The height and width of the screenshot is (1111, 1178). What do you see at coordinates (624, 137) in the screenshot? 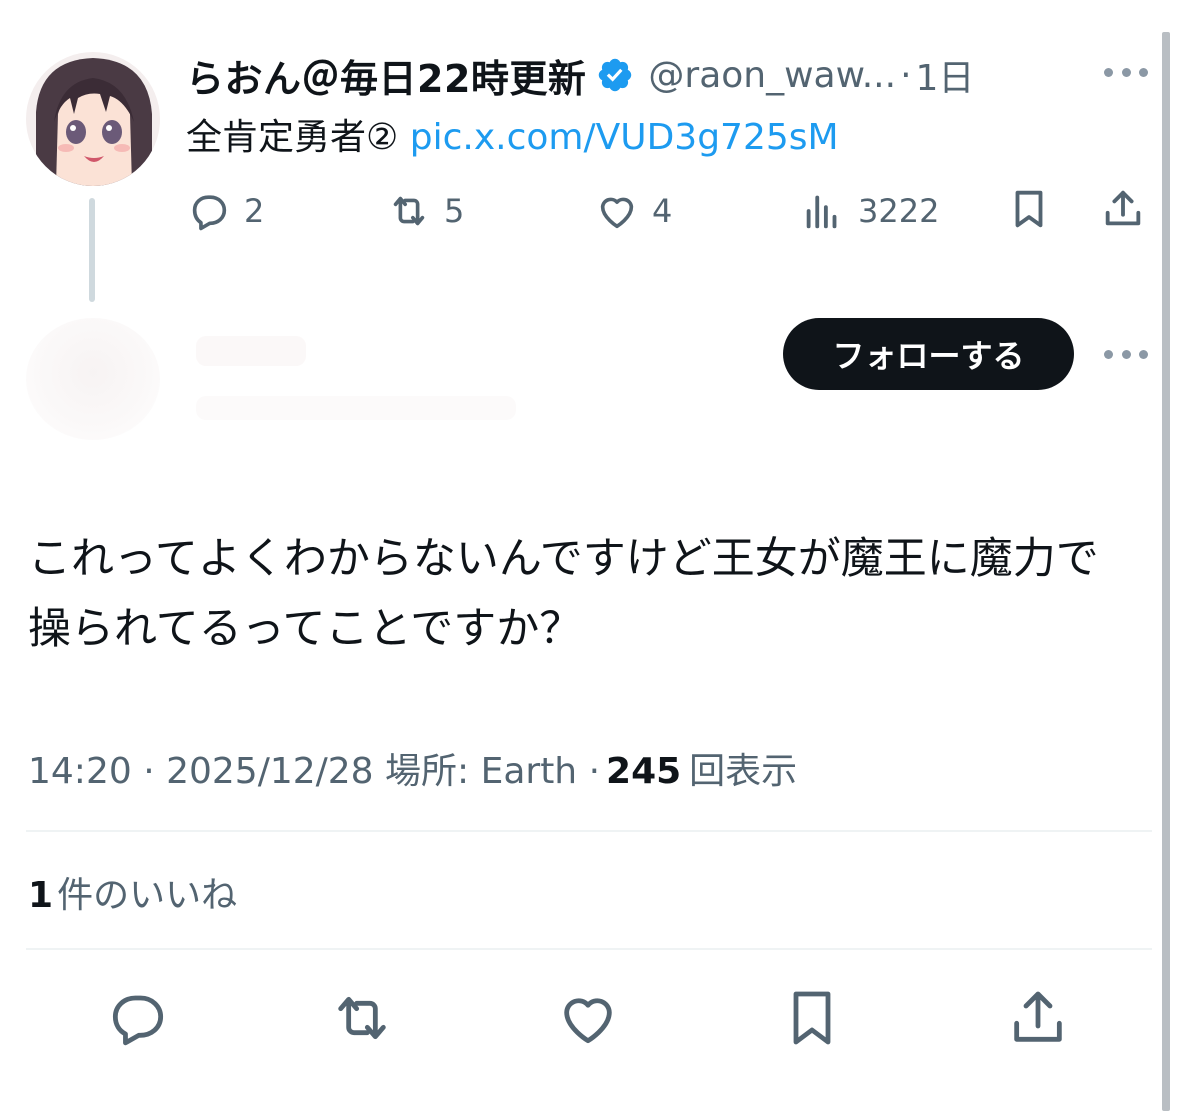
I see `parent-tweet-link: pic.x.com/VUD3g725sM` at bounding box center [624, 137].